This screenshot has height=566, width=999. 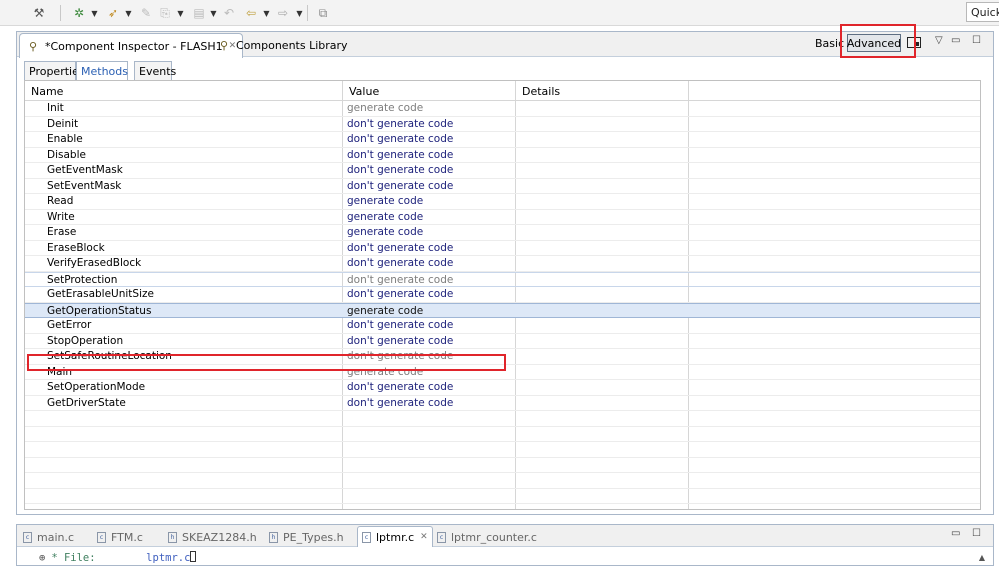 I want to click on wrench-icon: ⚒, so click(x=39, y=13).